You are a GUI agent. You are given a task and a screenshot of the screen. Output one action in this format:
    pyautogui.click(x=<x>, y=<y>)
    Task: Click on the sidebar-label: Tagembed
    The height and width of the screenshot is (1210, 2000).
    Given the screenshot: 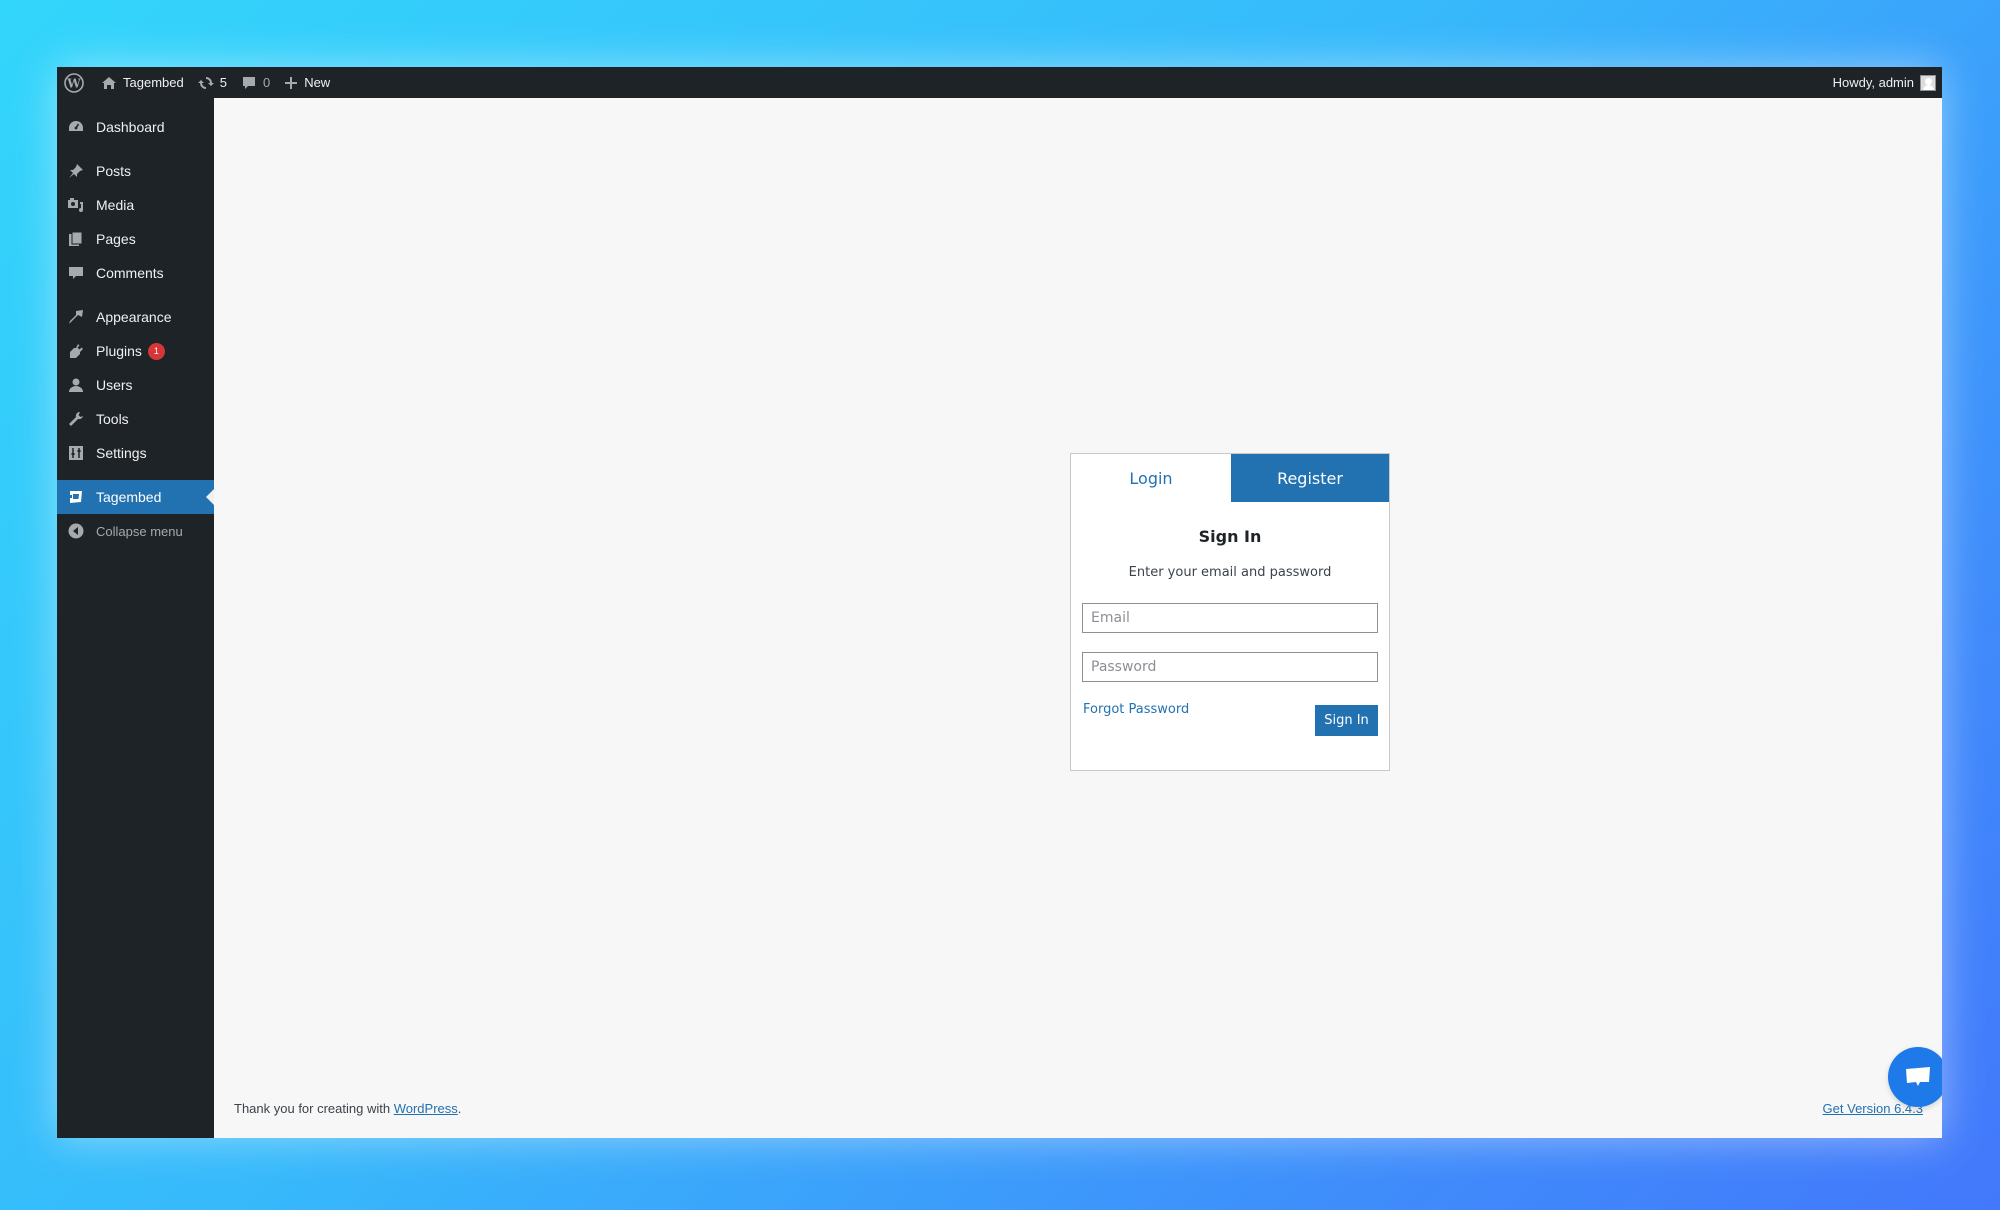 What is the action you would take?
    pyautogui.click(x=129, y=497)
    